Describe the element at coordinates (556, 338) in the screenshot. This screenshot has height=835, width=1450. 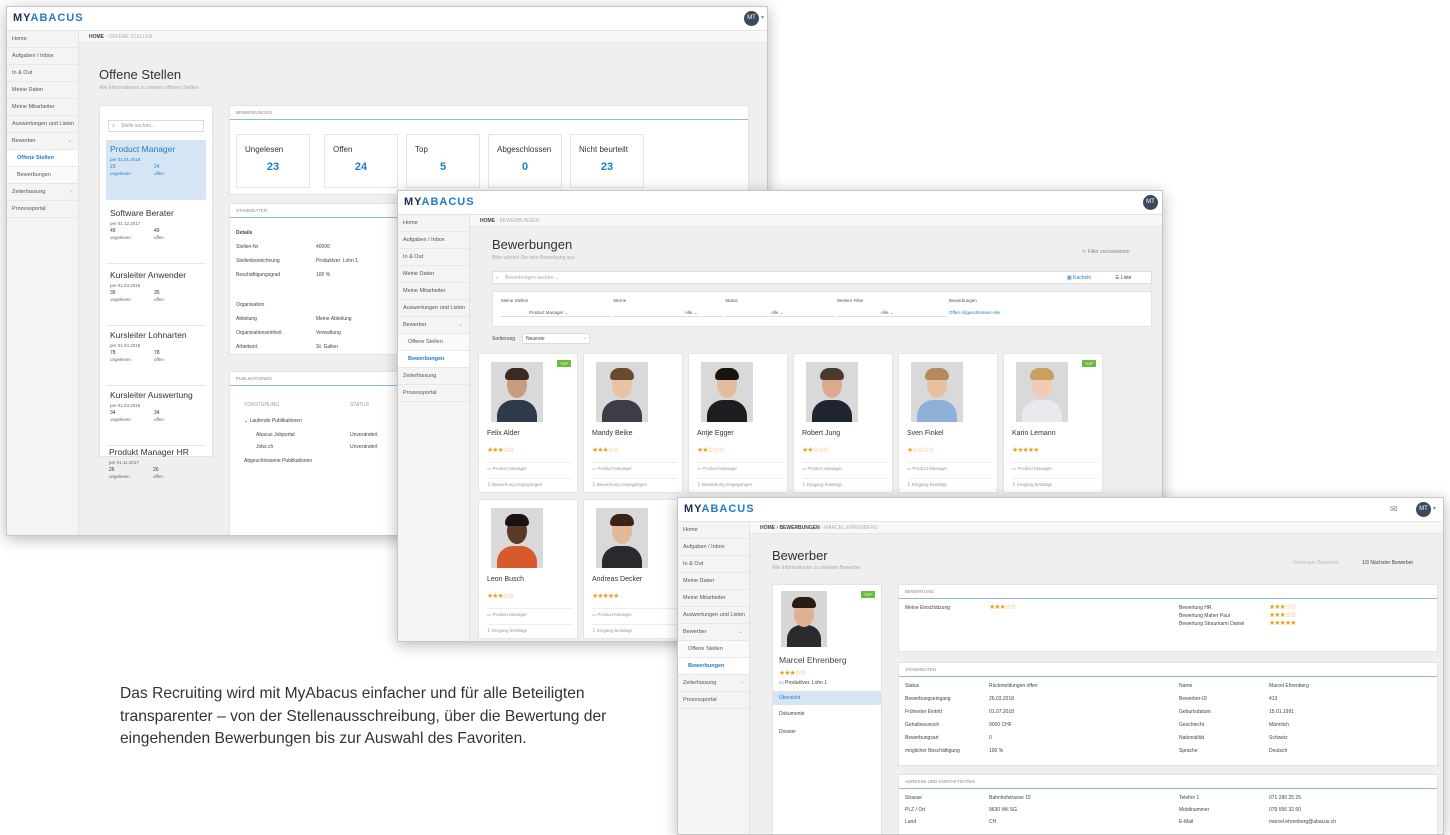
I see `sort-select: Neueste ⌄` at that location.